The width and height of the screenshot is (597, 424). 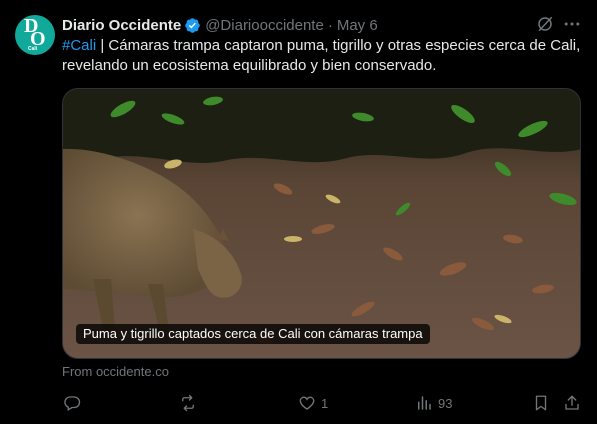 I want to click on retweet-button, so click(x=190, y=403).